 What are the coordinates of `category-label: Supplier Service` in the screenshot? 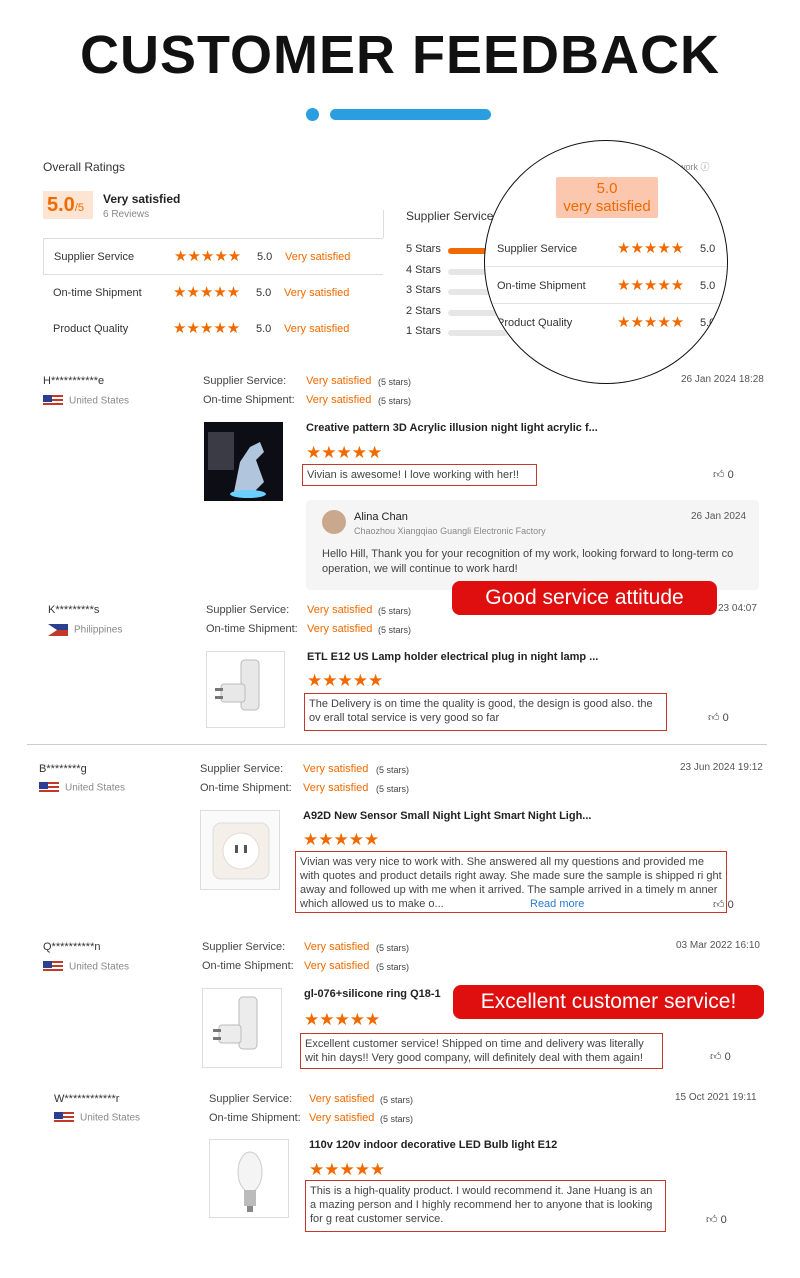 It's located at (94, 257).